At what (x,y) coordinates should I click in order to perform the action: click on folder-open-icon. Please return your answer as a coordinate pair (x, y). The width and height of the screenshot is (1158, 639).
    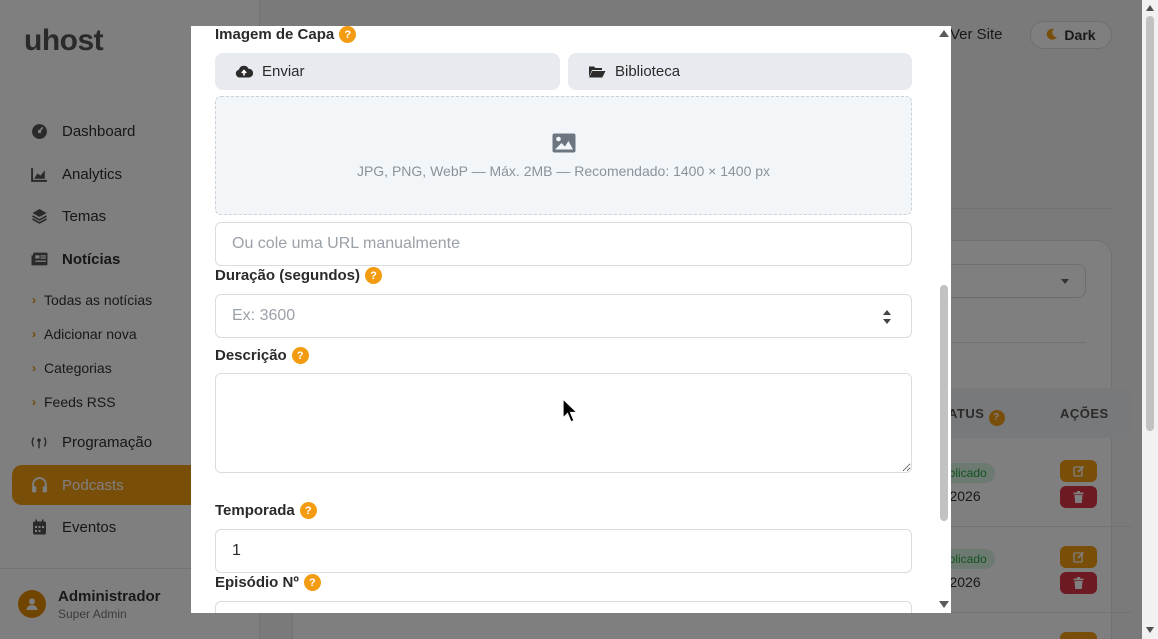
    Looking at the image, I should click on (597, 72).